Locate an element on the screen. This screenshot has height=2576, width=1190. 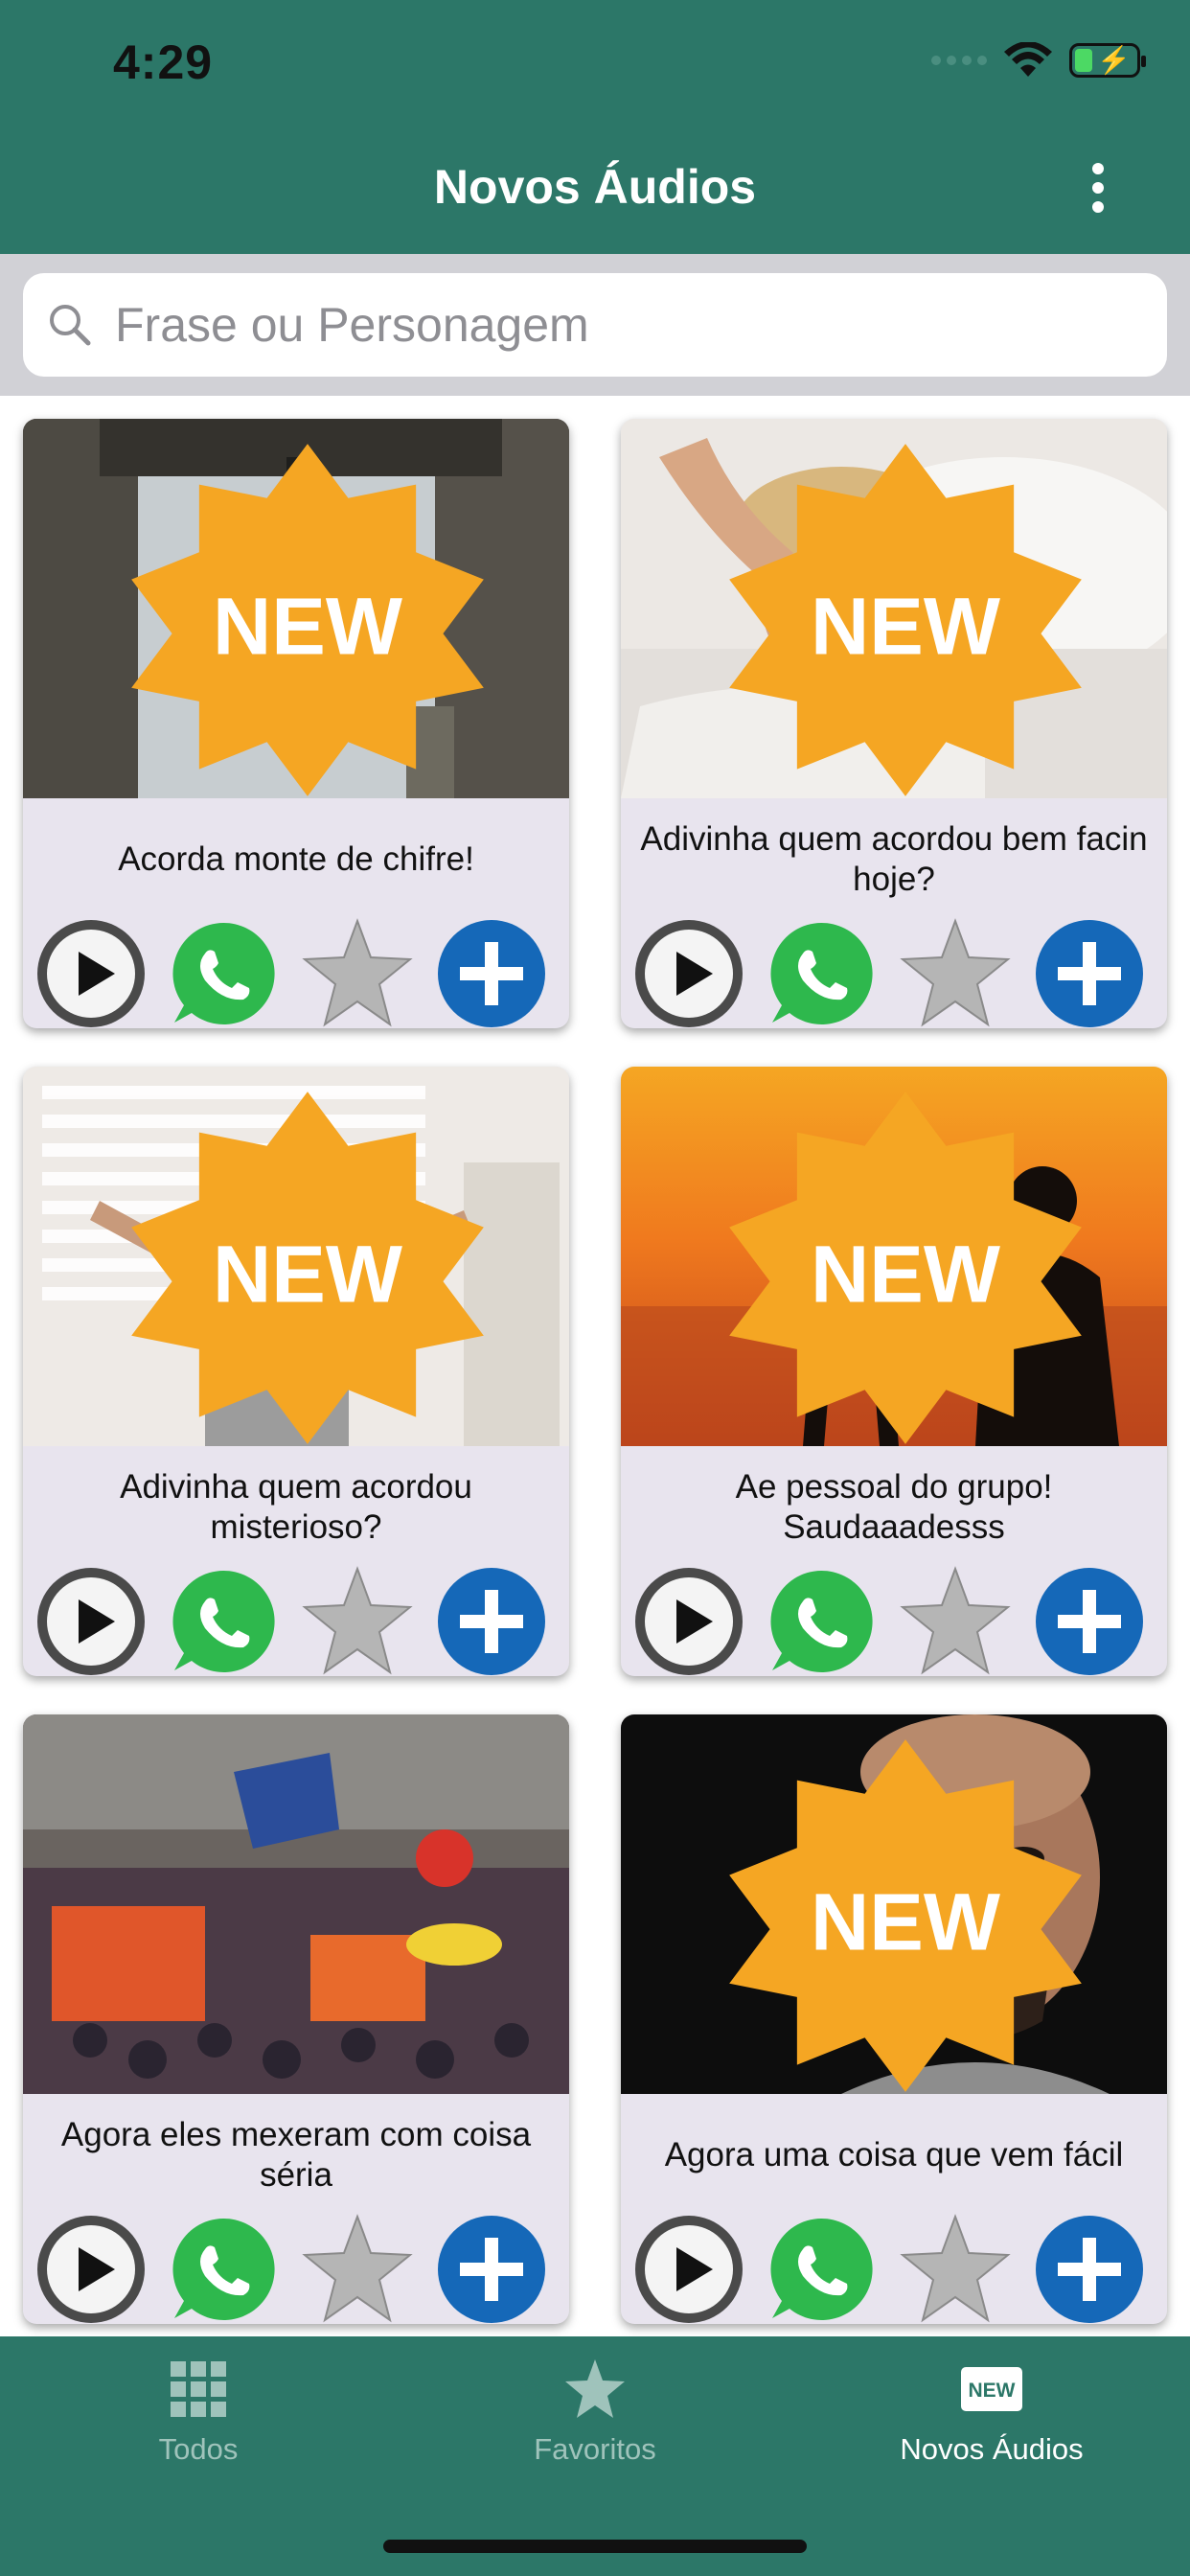
audio-card: Agora eles mexeram com coisa séria is located at coordinates (296, 2019).